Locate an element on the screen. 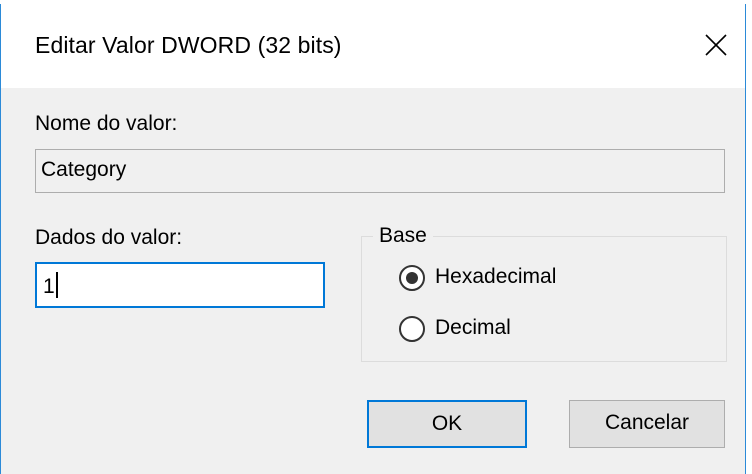  value-name-field: Category is located at coordinates (380, 171).